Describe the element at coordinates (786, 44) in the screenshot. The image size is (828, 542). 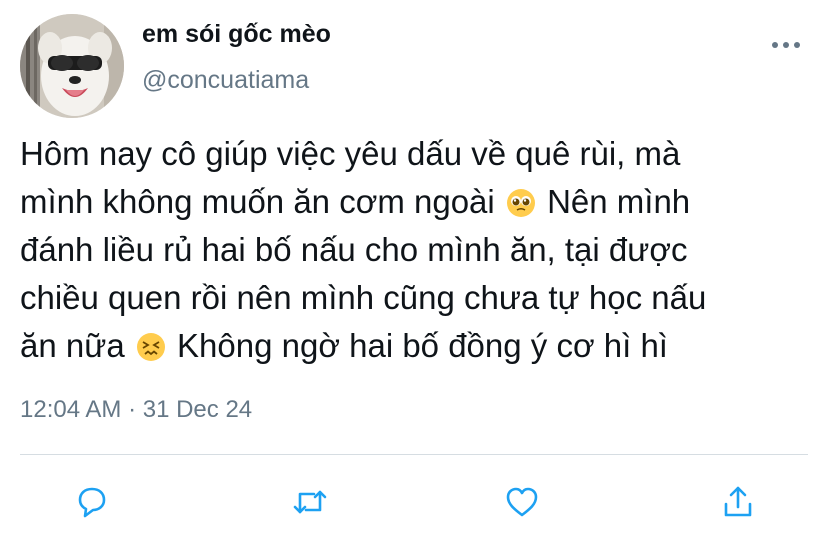
I see `more-options-icon` at that location.